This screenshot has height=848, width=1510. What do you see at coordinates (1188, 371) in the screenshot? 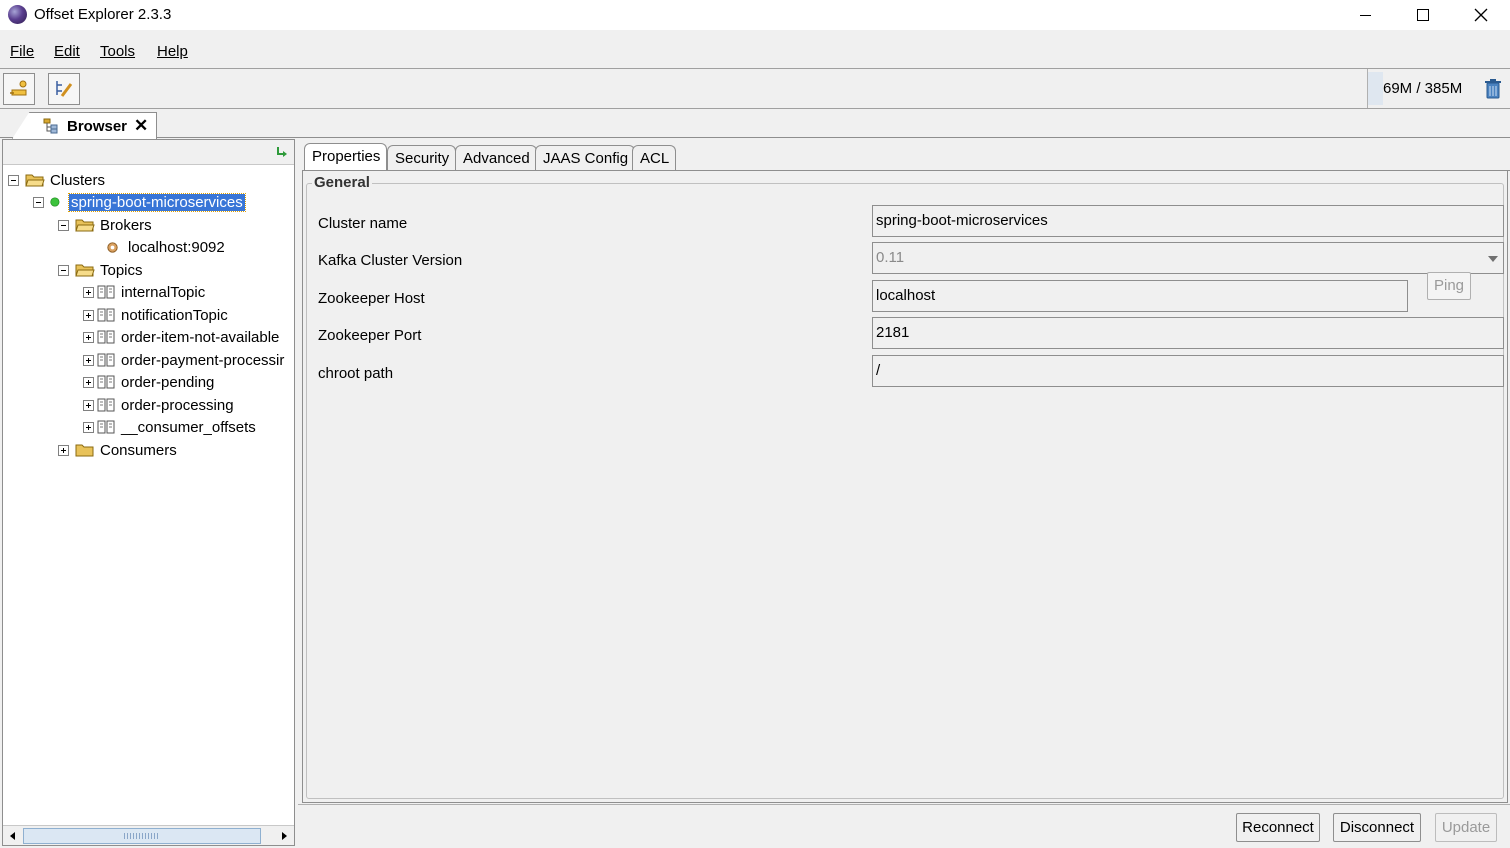
I see `chroot-path-field: /` at bounding box center [1188, 371].